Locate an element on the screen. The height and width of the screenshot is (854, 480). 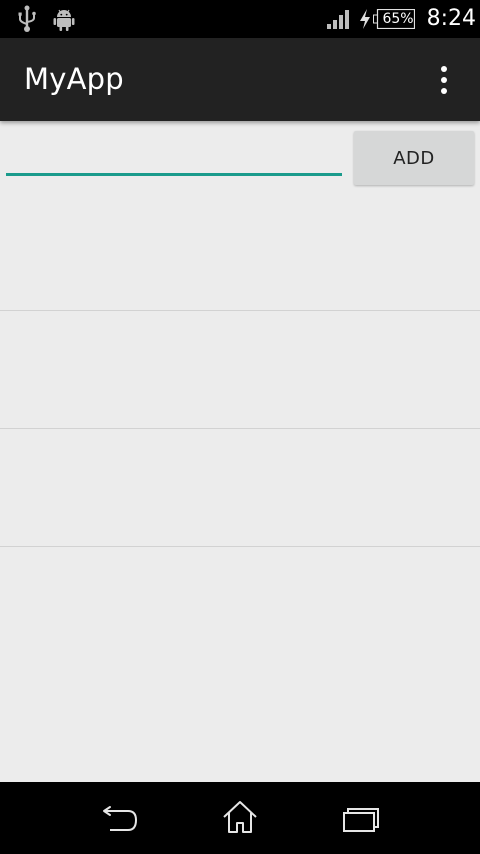
app-bar: MyApp is located at coordinates (240, 79).